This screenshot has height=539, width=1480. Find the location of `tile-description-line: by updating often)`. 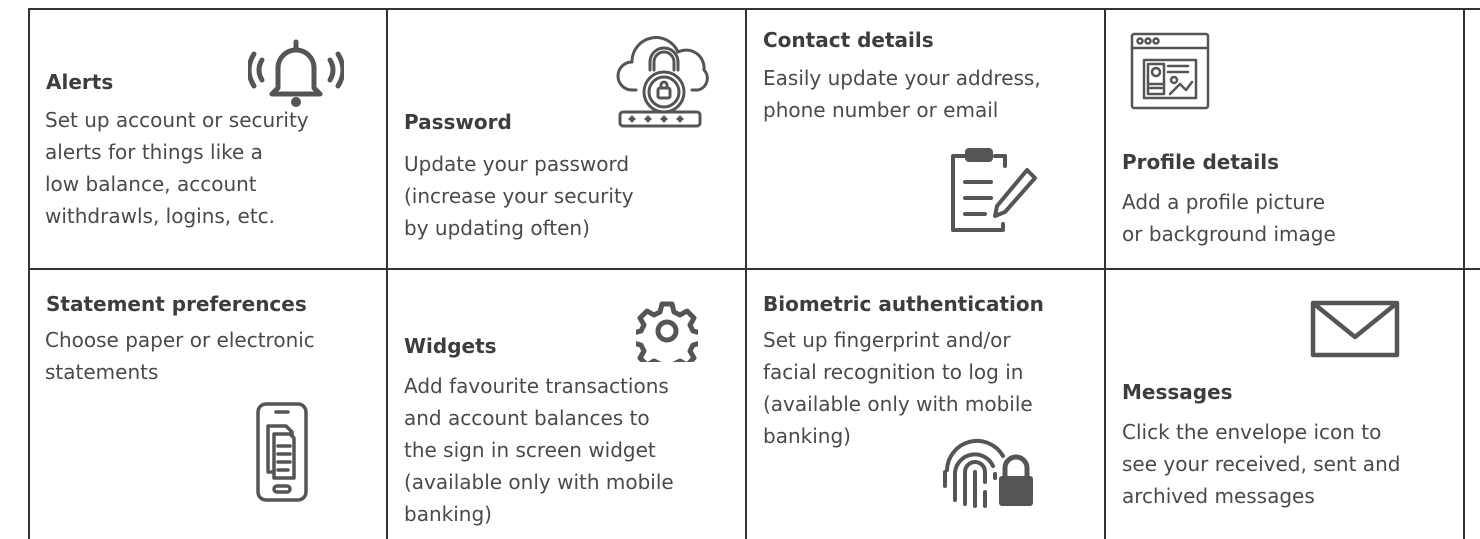

tile-description-line: by updating often) is located at coordinates (497, 228).